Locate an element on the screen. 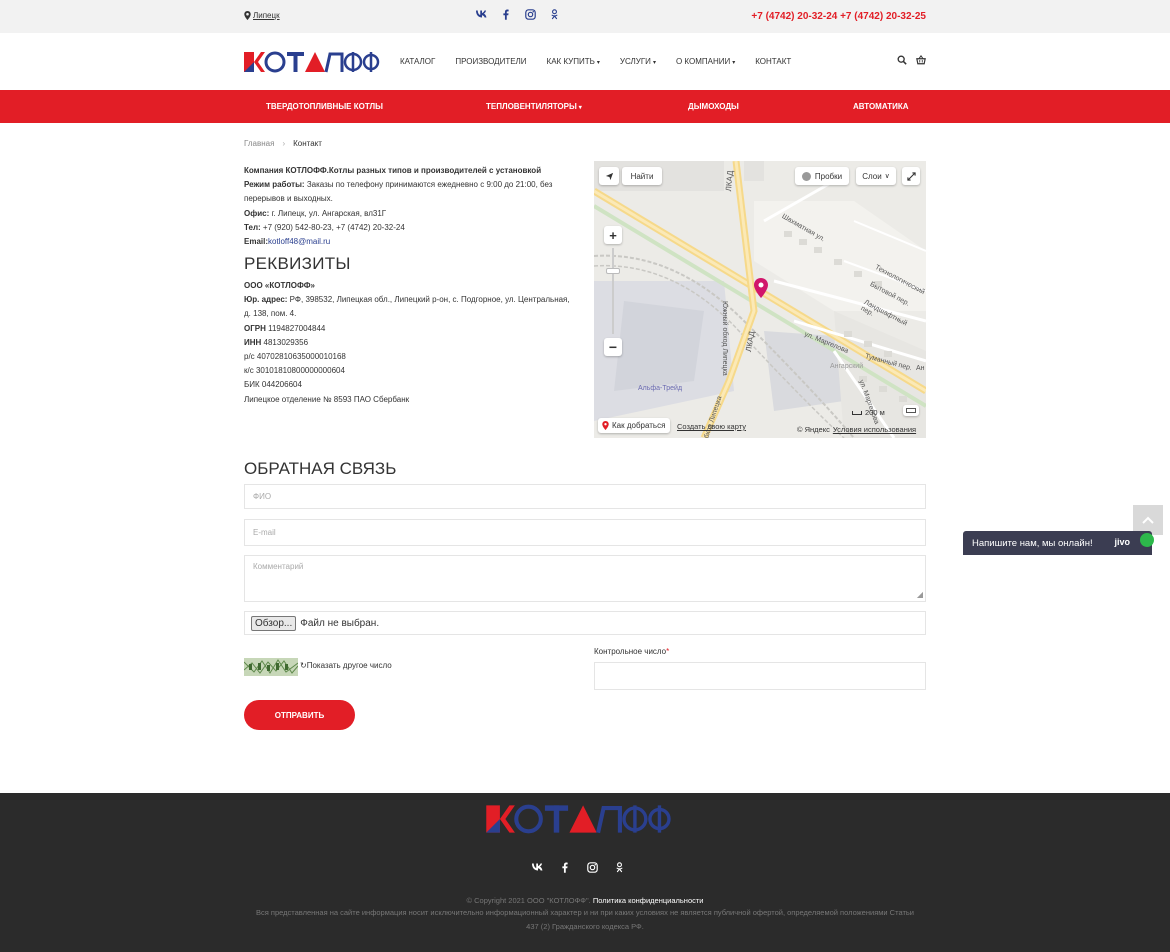 This screenshot has width=1170, height=952. map-find-button: Найти is located at coordinates (642, 176).